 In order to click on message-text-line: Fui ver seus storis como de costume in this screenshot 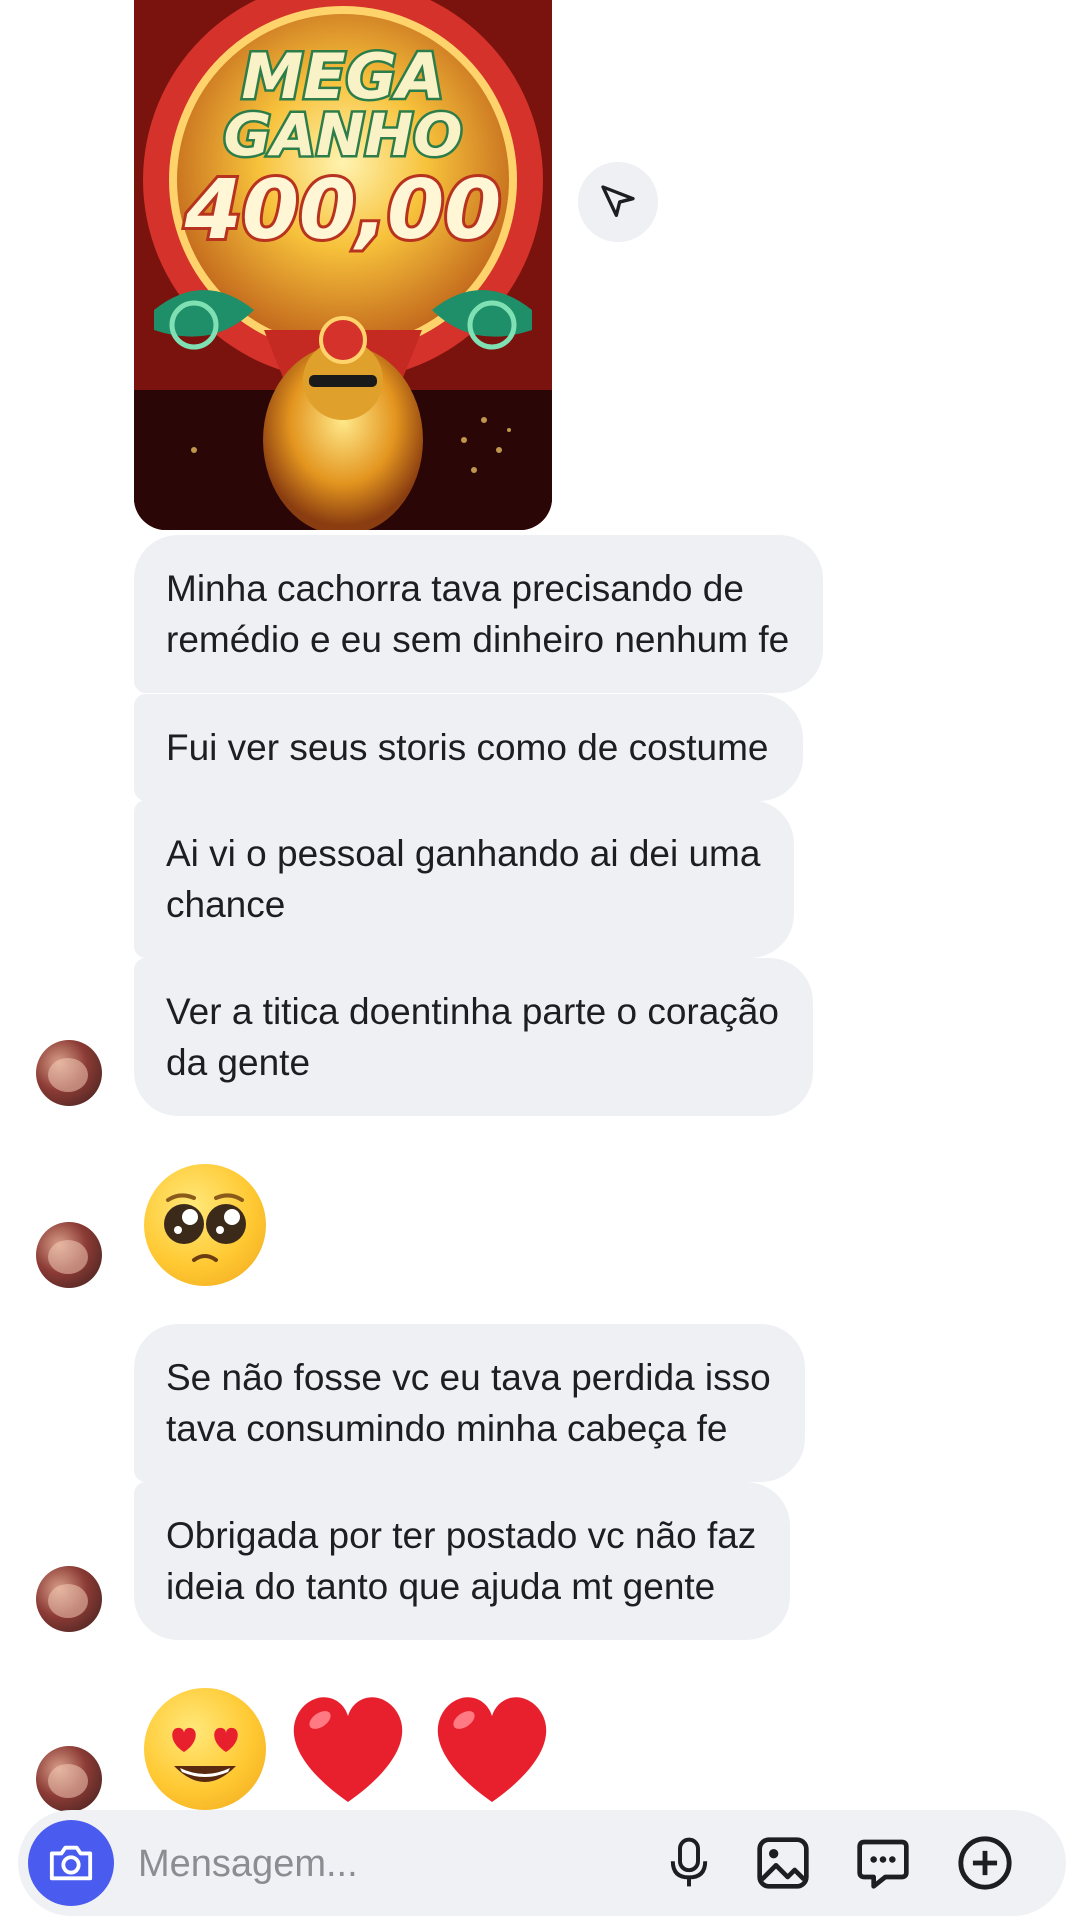, I will do `click(467, 747)`.